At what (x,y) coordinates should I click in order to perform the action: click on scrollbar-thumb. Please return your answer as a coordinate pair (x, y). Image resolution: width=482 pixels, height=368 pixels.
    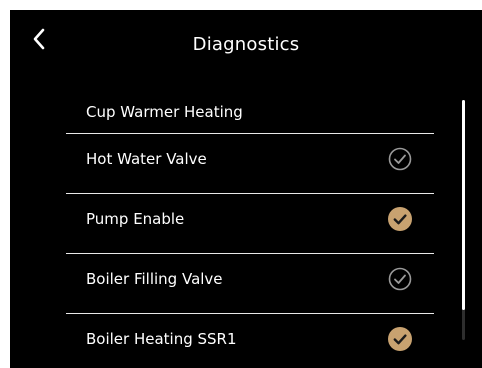
    Looking at the image, I should click on (463, 205).